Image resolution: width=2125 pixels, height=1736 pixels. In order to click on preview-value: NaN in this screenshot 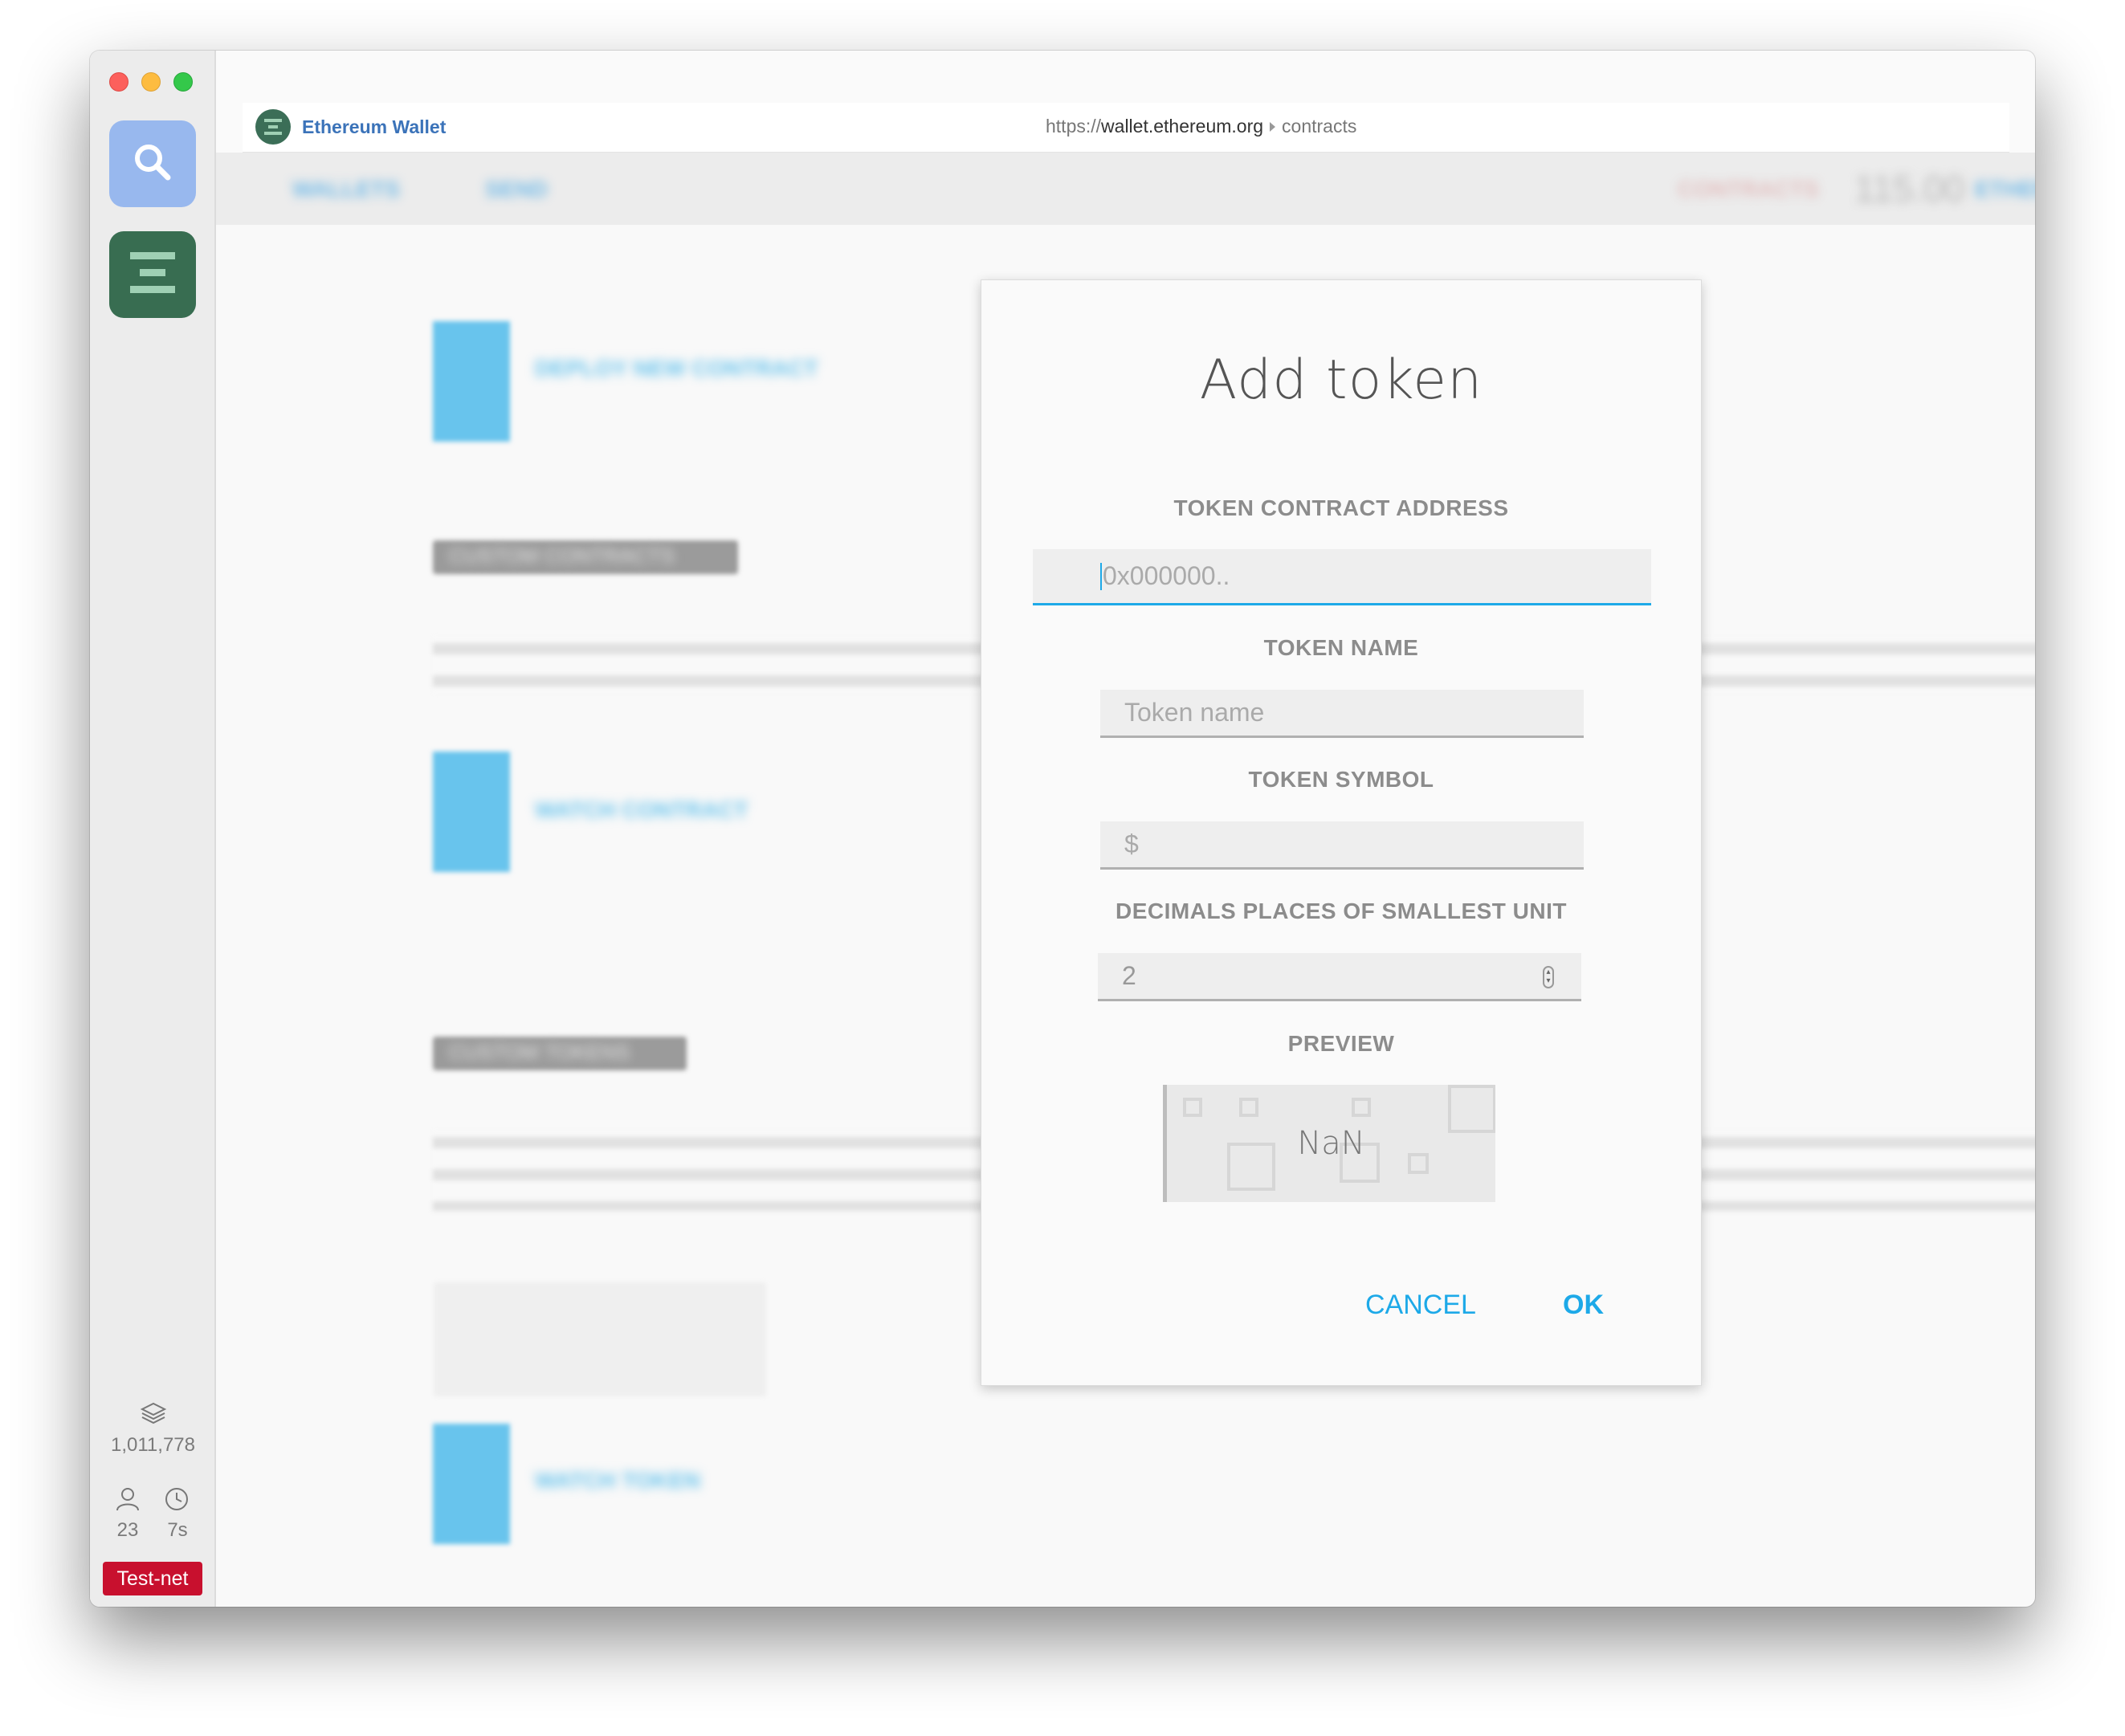, I will do `click(1331, 1143)`.